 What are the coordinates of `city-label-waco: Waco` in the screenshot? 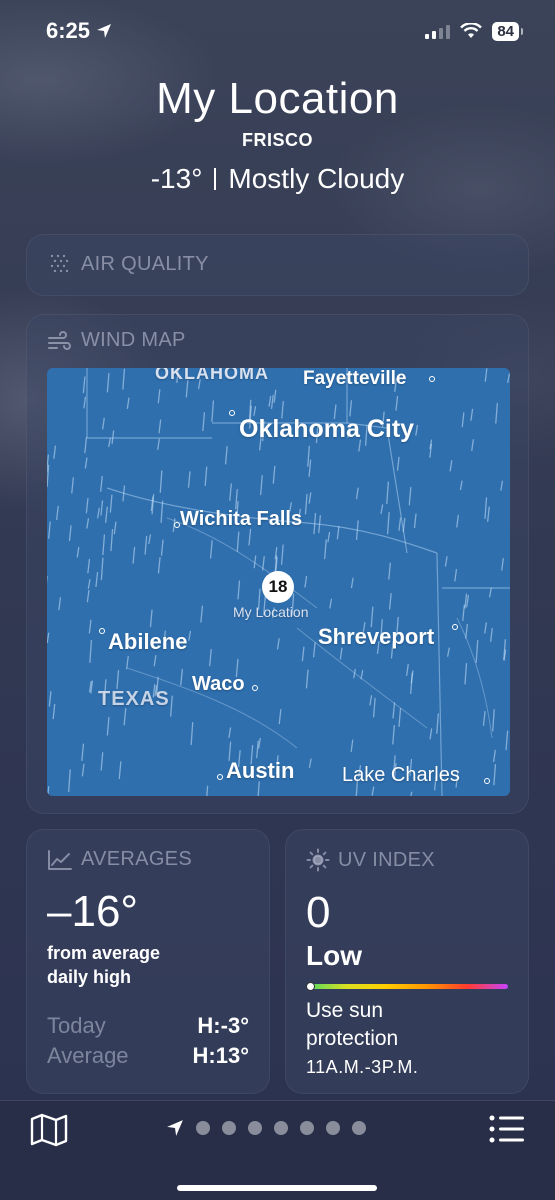 It's located at (218, 684).